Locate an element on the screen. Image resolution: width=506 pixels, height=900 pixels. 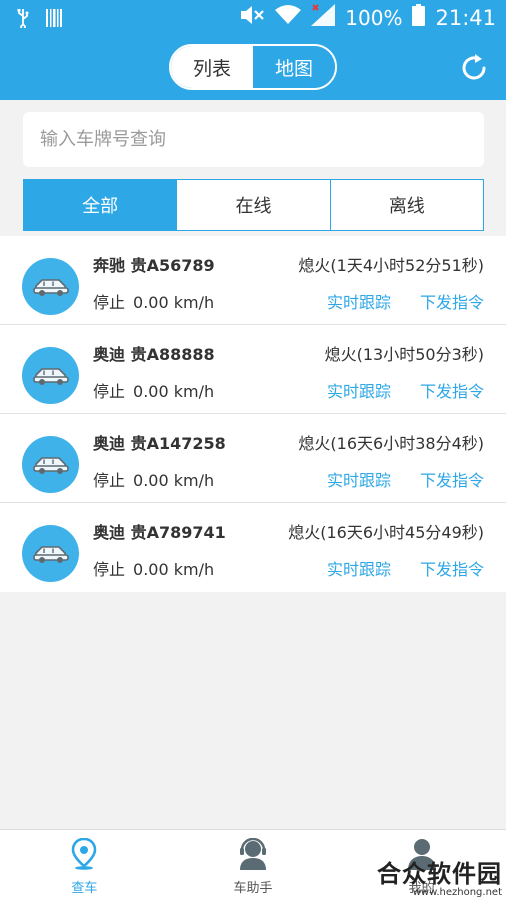
nav-car-assistant: 车助手 is located at coordinates (253, 865).